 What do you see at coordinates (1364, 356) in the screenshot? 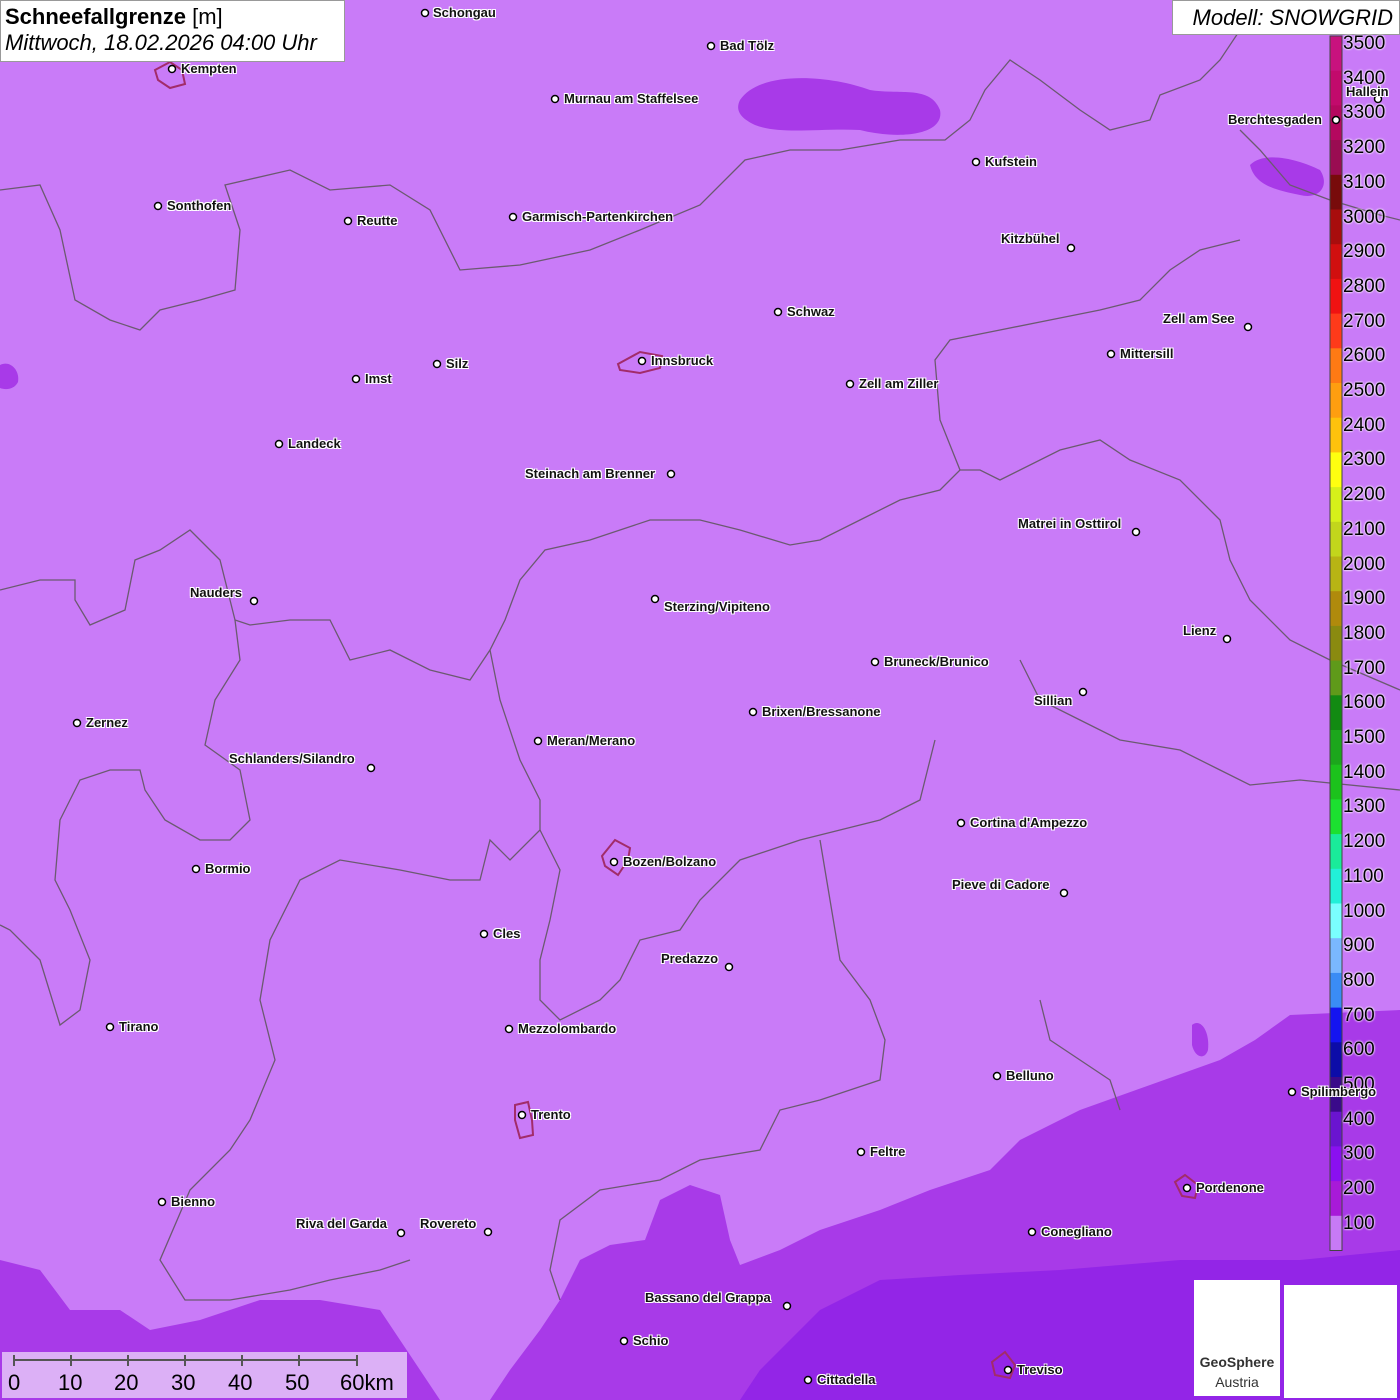
I see `legend-value: 2600` at bounding box center [1364, 356].